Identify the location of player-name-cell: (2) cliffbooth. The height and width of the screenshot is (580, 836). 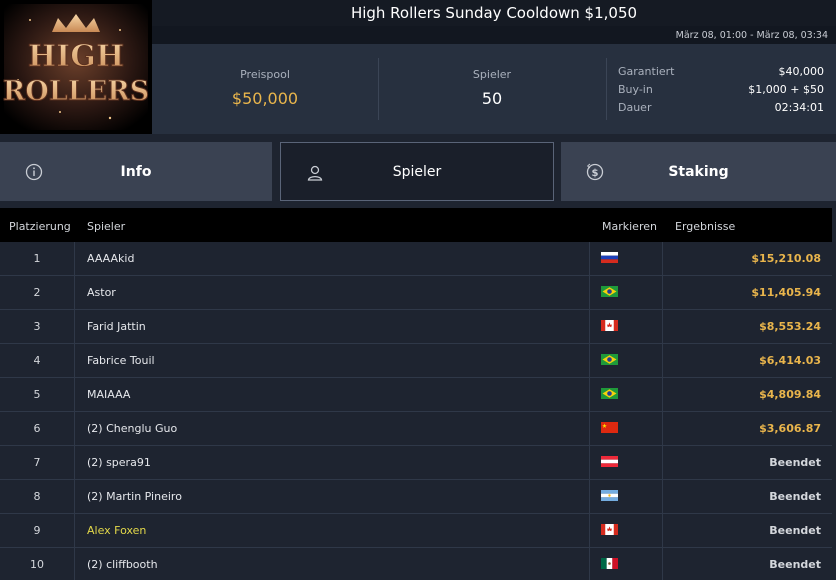
(333, 564).